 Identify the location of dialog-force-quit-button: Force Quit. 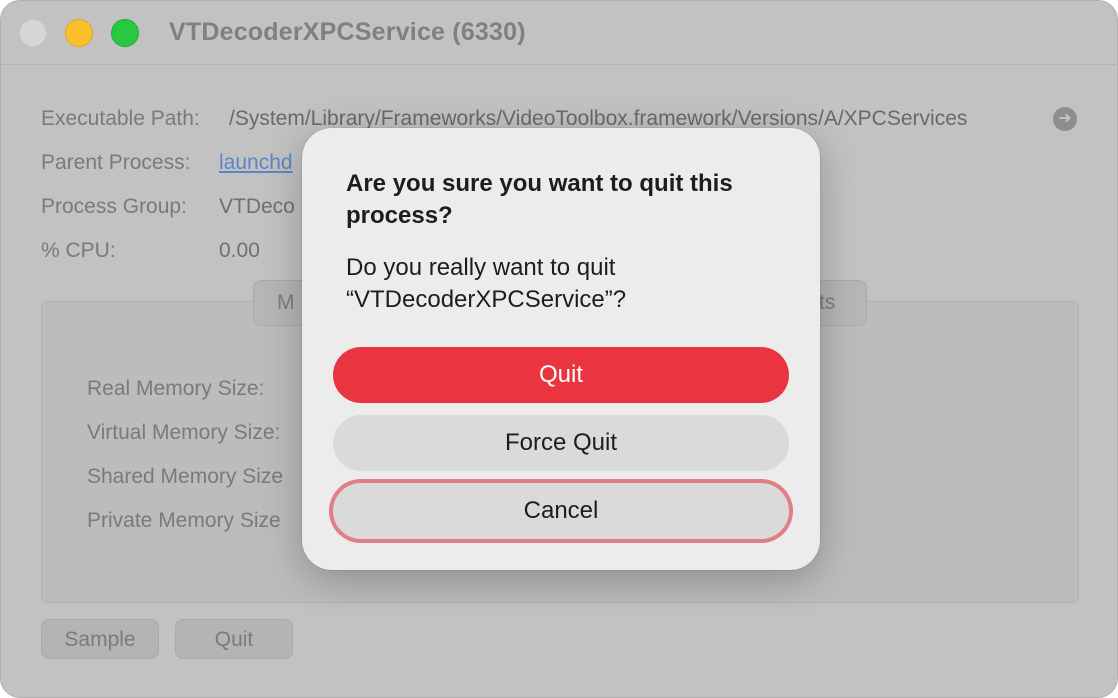
(561, 443).